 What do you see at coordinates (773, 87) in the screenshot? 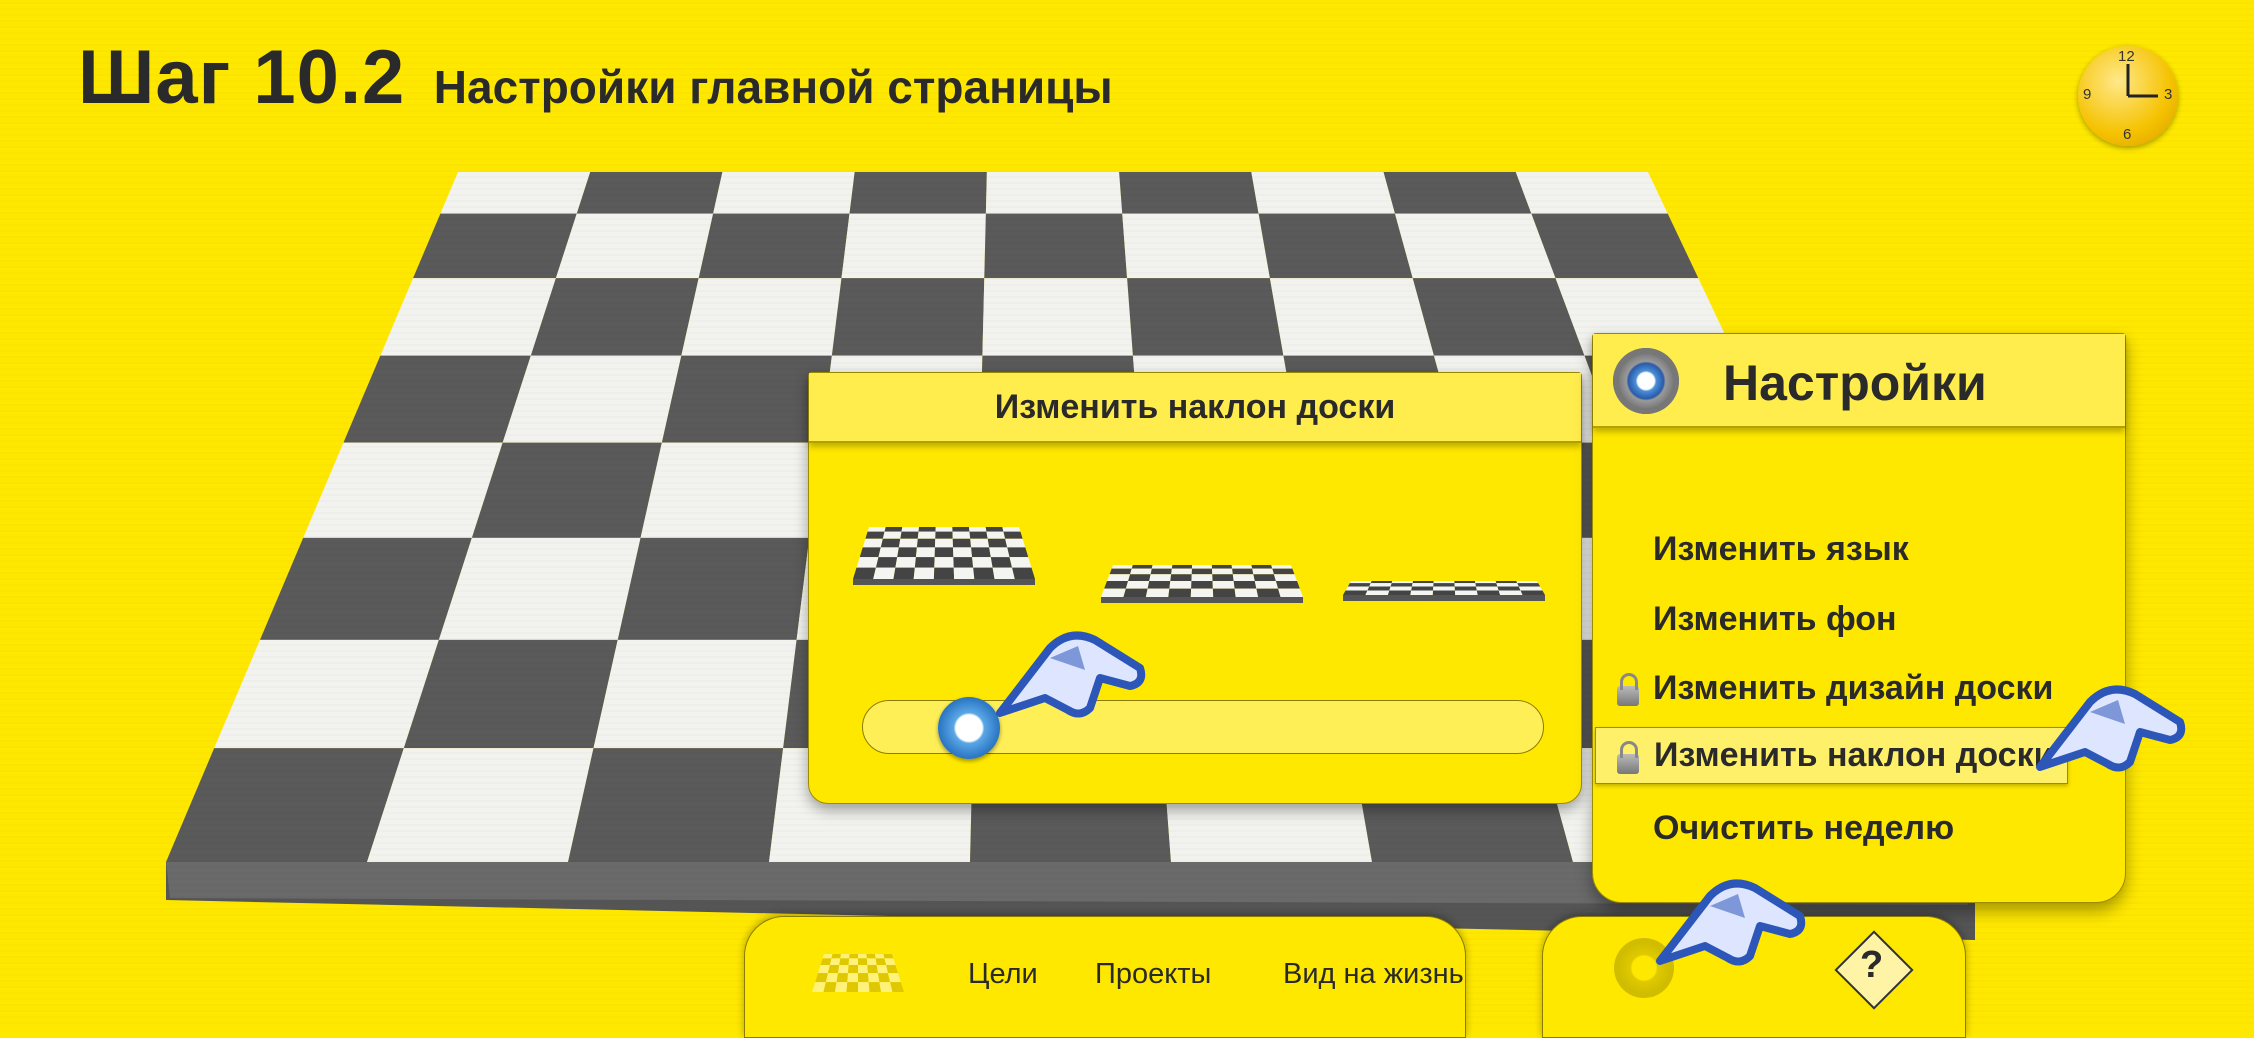
I see `page-subtitle: Настройки главной страницы` at bounding box center [773, 87].